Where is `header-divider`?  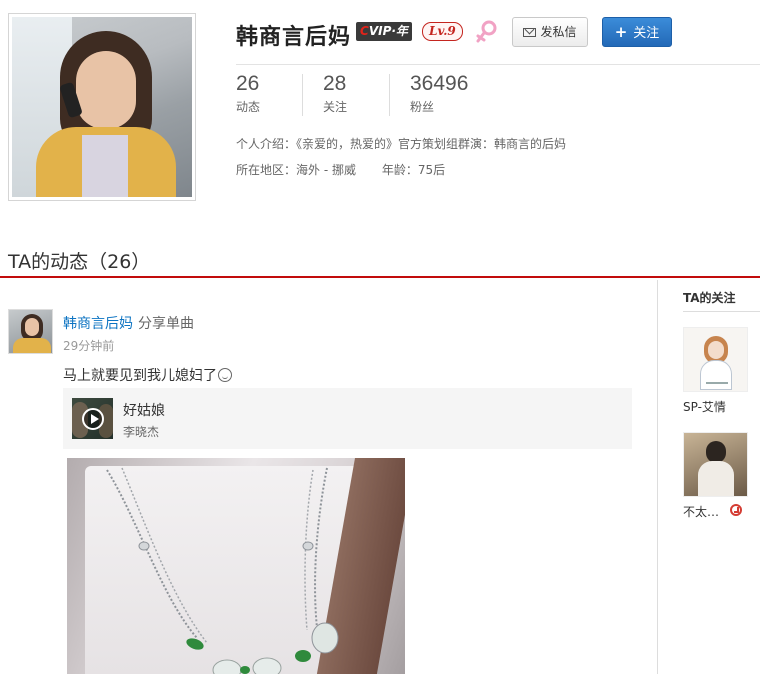
header-divider is located at coordinates (498, 64).